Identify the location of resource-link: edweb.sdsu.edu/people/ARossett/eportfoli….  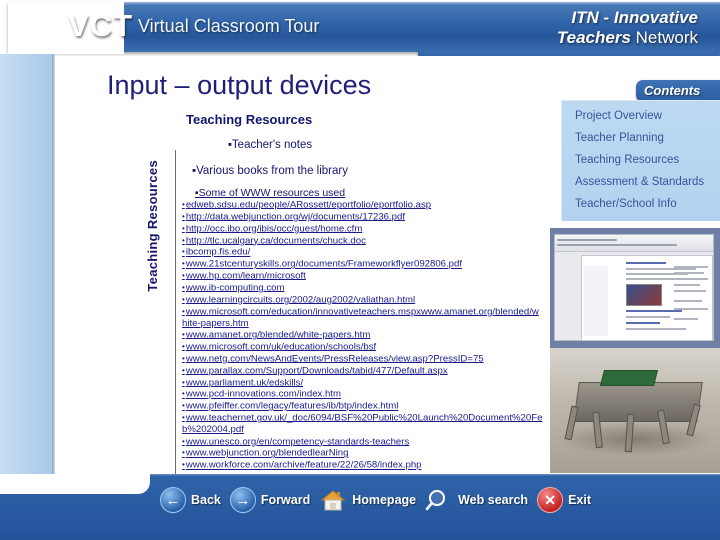
(363, 205).